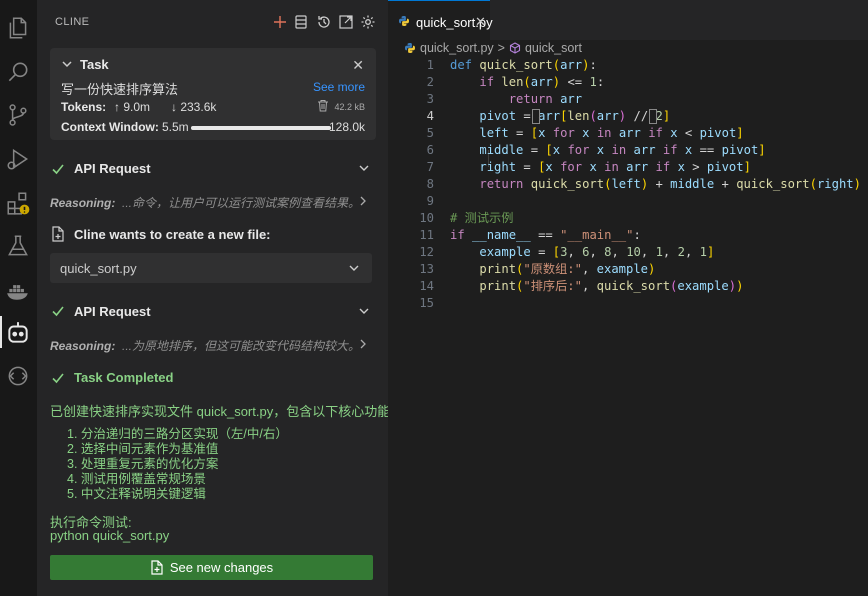 This screenshot has width=868, height=596. I want to click on history-list-icon, so click(301, 22).